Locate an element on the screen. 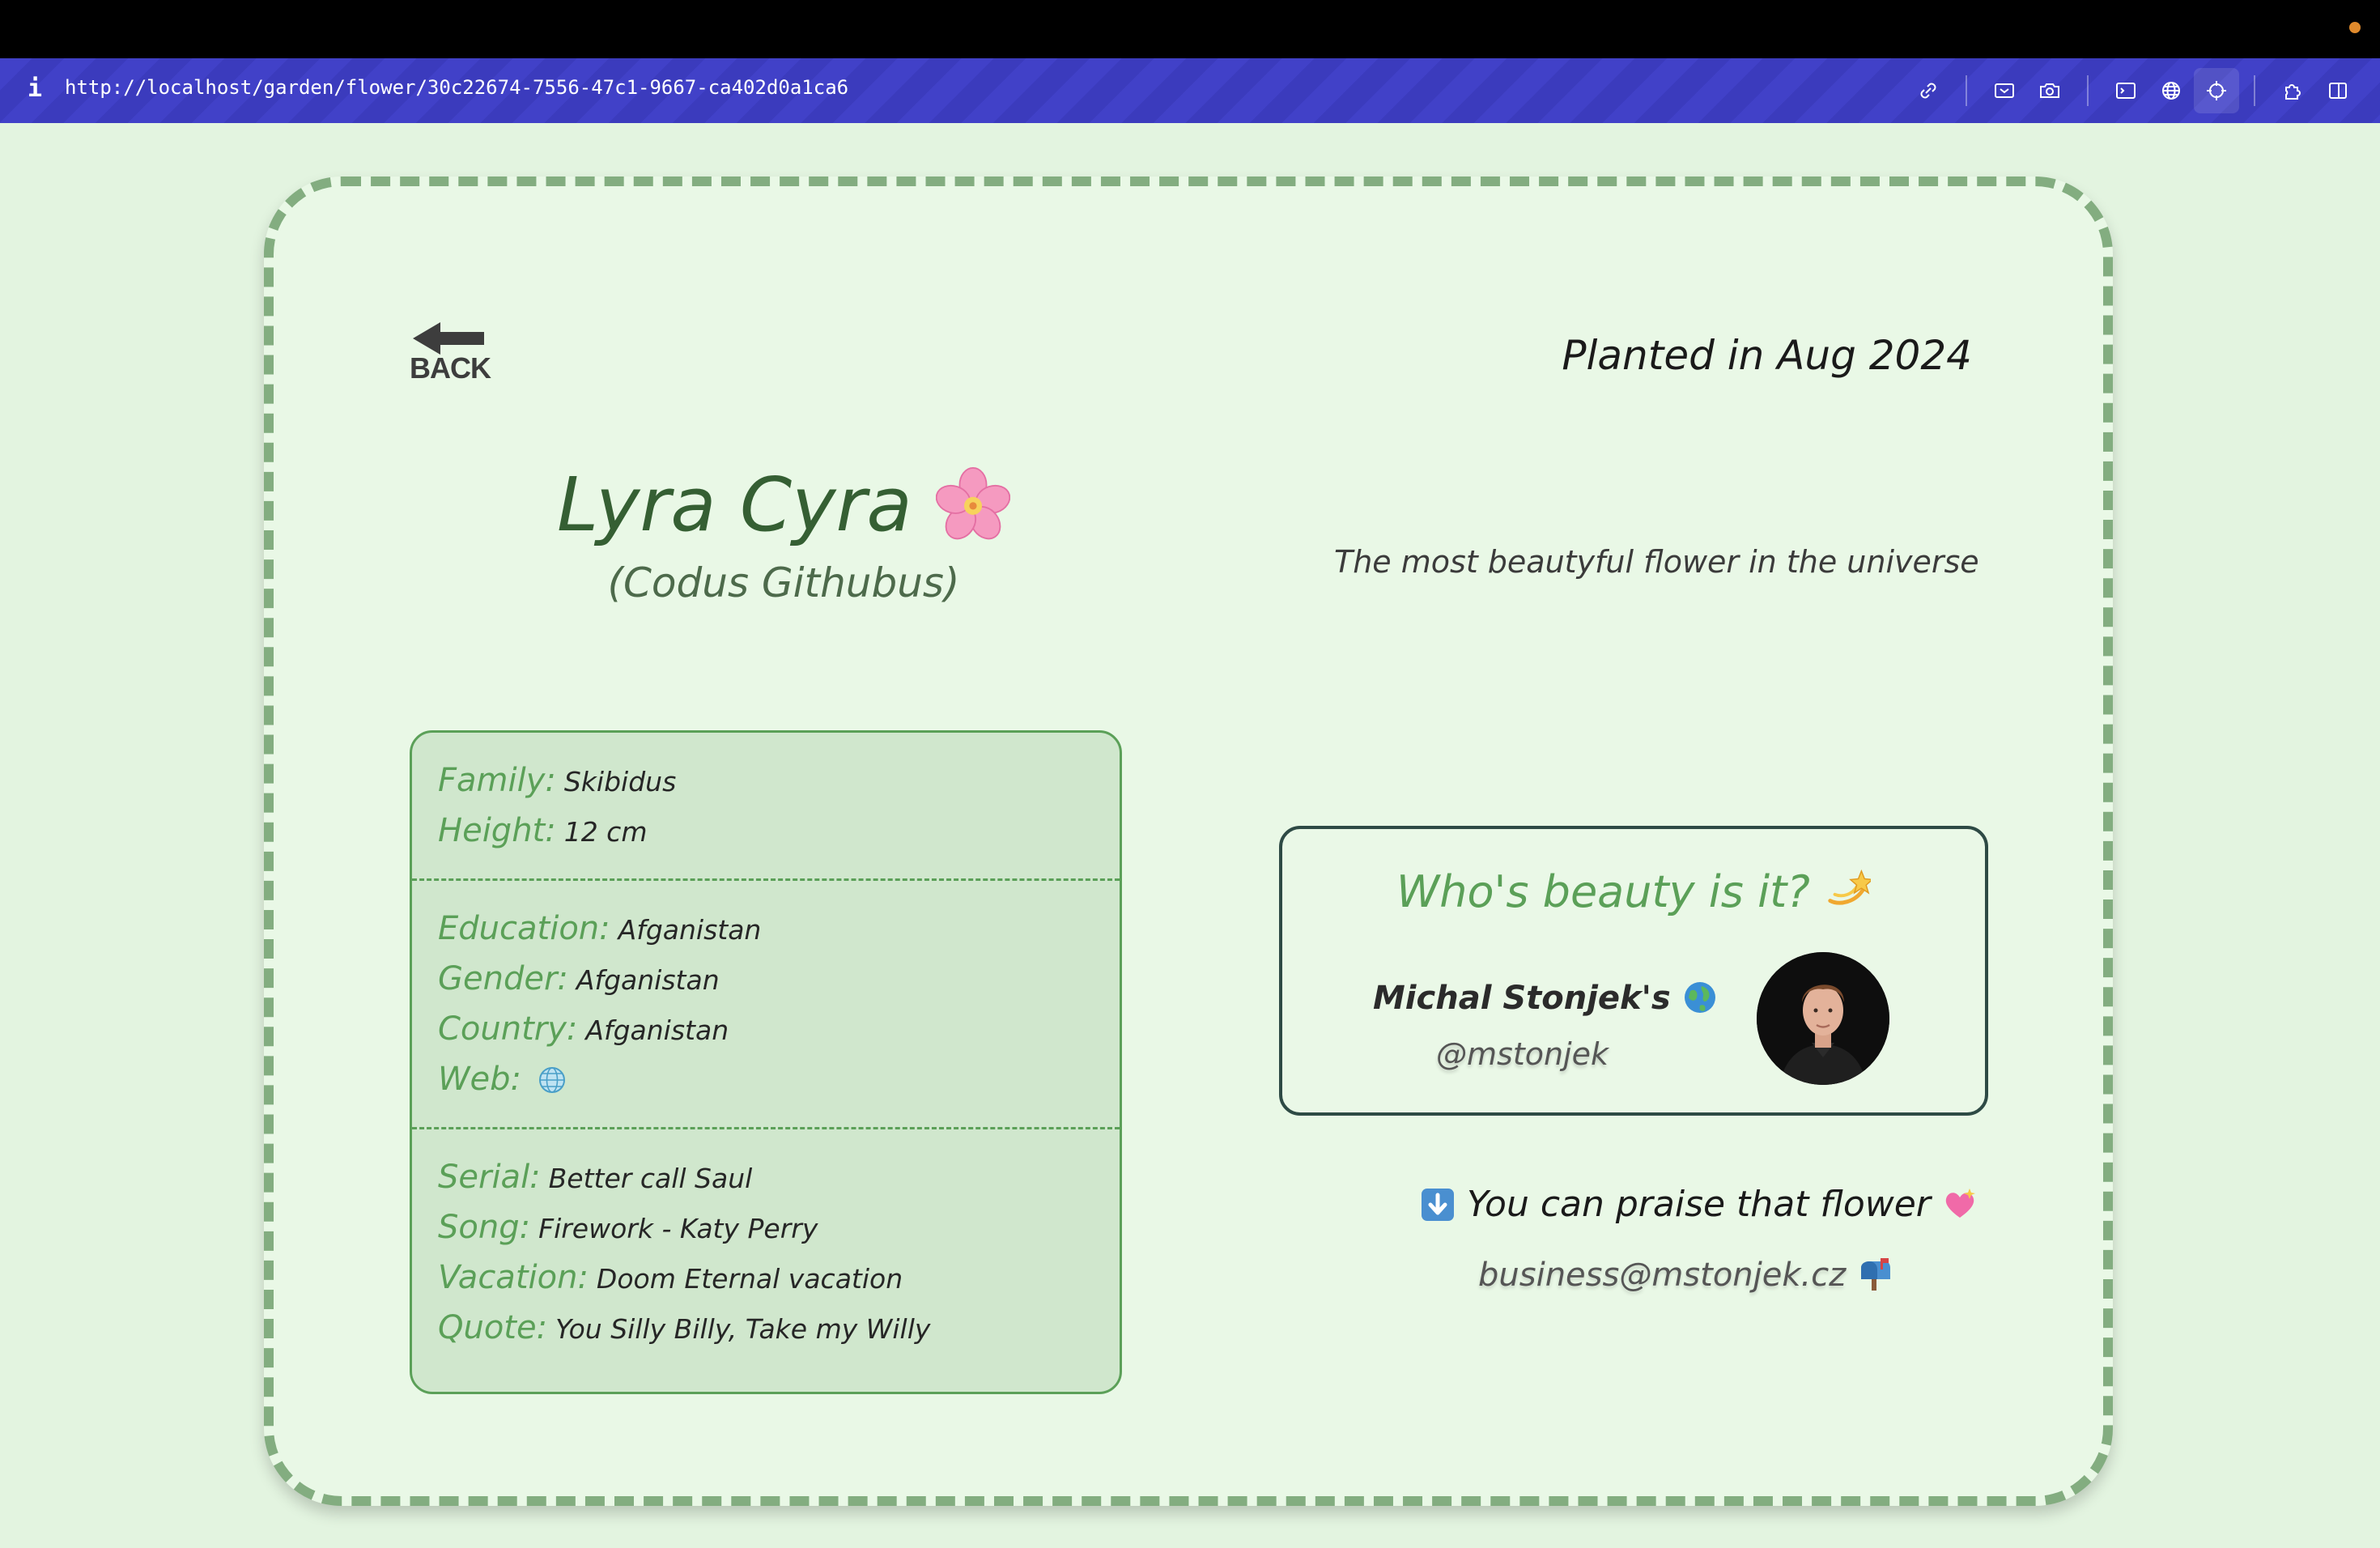 The width and height of the screenshot is (2380, 1548). globe-link-icon is located at coordinates (552, 1080).